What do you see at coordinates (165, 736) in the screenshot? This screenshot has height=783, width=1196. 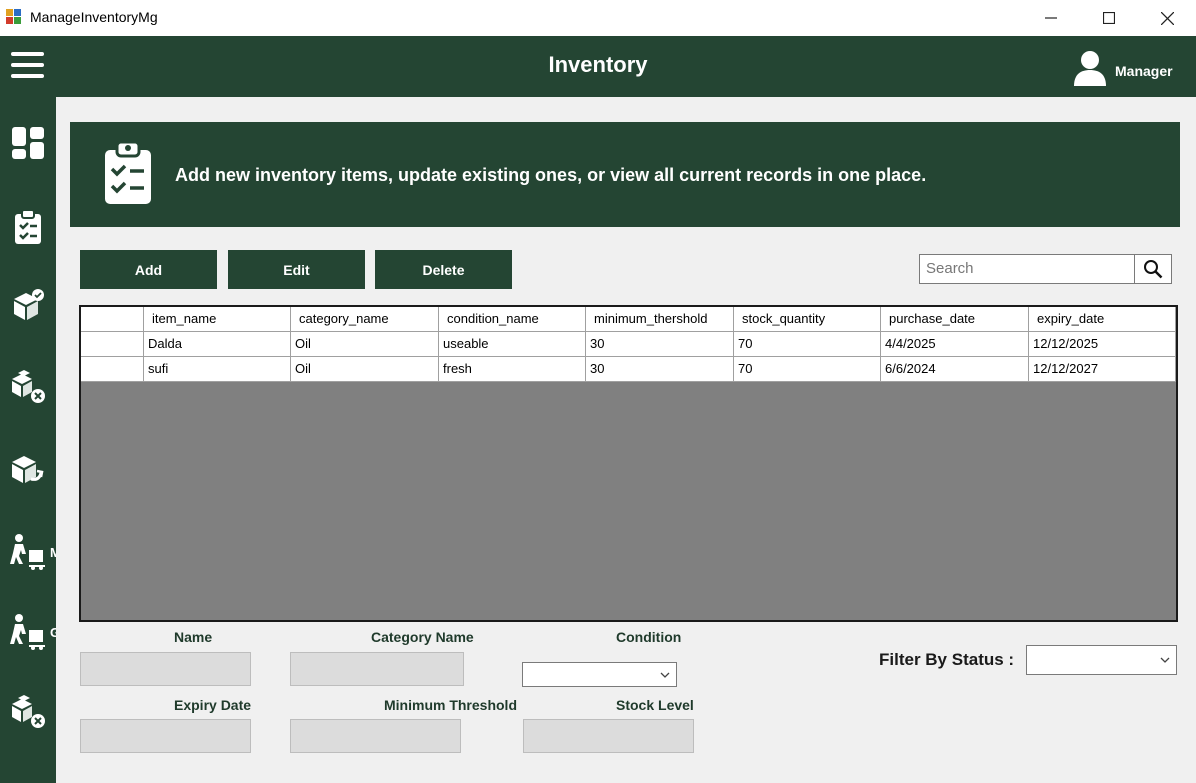 I see `expiry-field` at bounding box center [165, 736].